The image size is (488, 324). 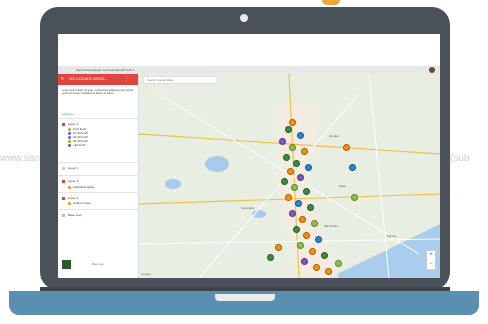 What do you see at coordinates (98, 181) in the screenshot?
I see `layer-3: Layer 3` at bounding box center [98, 181].